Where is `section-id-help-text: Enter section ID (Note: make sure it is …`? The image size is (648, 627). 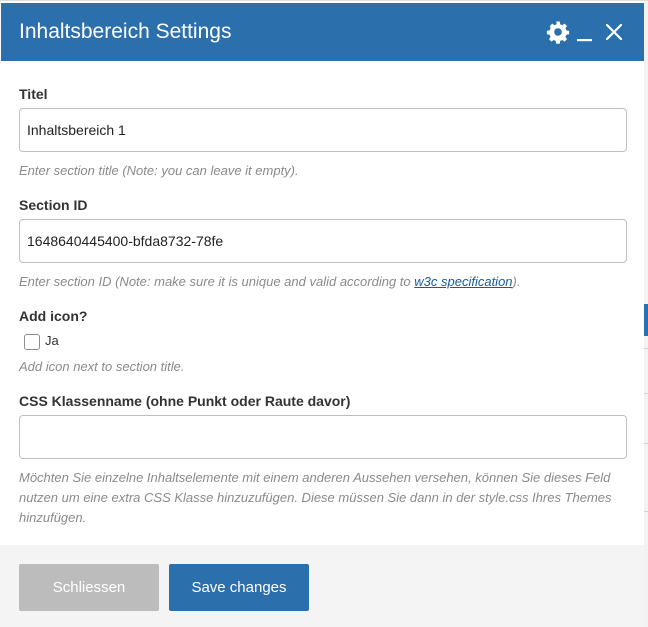 section-id-help-text: Enter section ID (Note: make sure it is … is located at coordinates (323, 282).